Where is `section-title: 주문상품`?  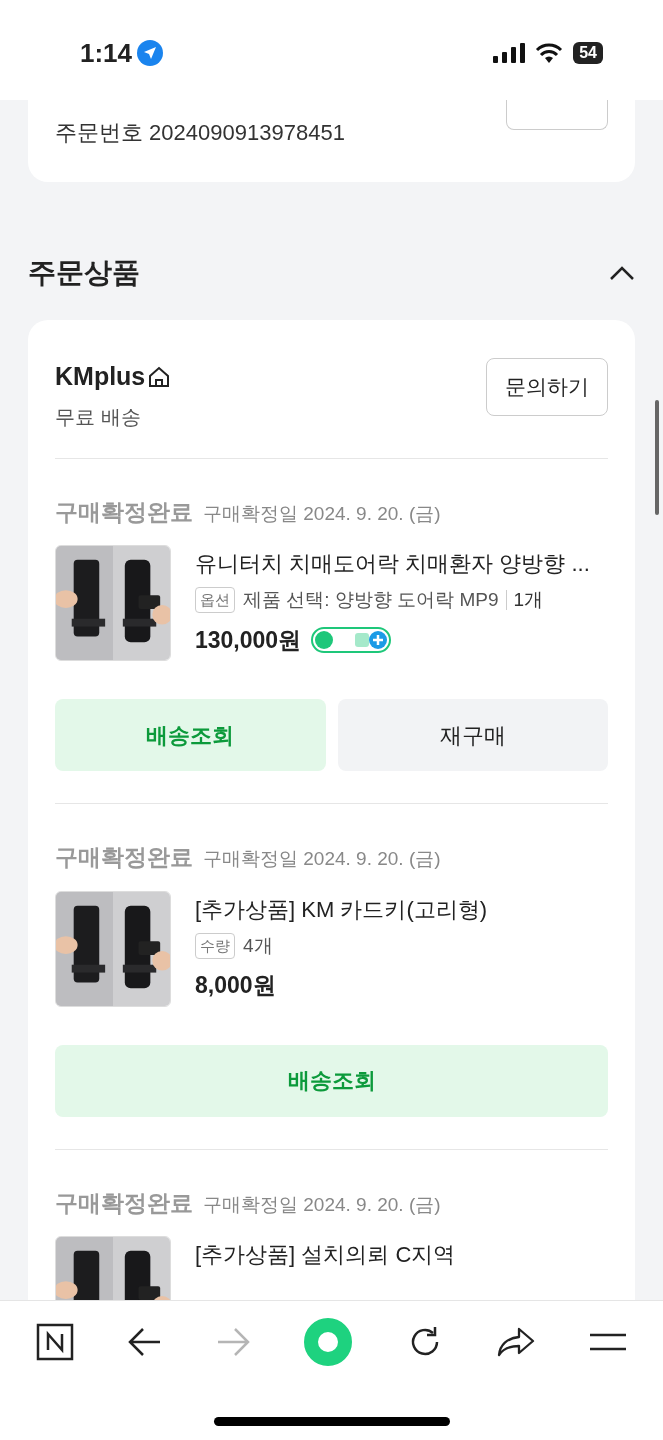 section-title: 주문상품 is located at coordinates (84, 273).